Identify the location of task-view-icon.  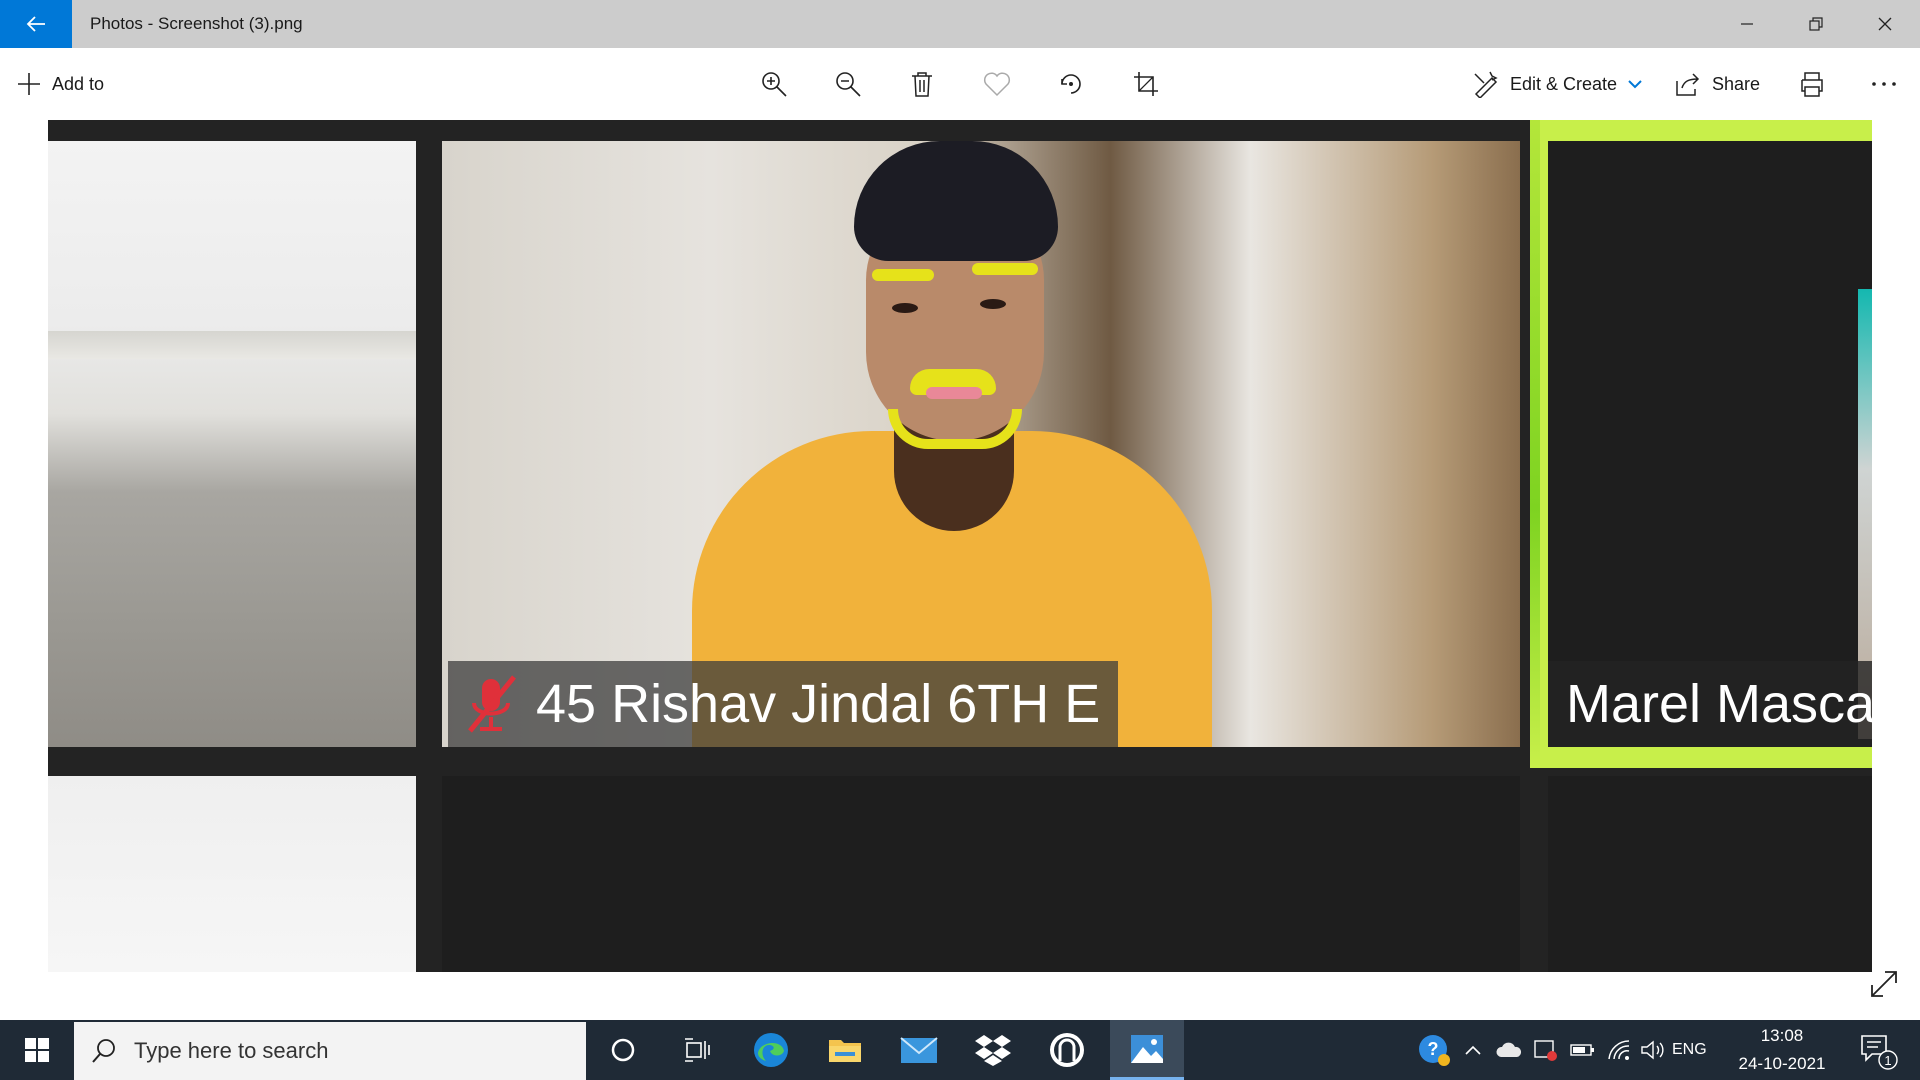
(697, 1050).